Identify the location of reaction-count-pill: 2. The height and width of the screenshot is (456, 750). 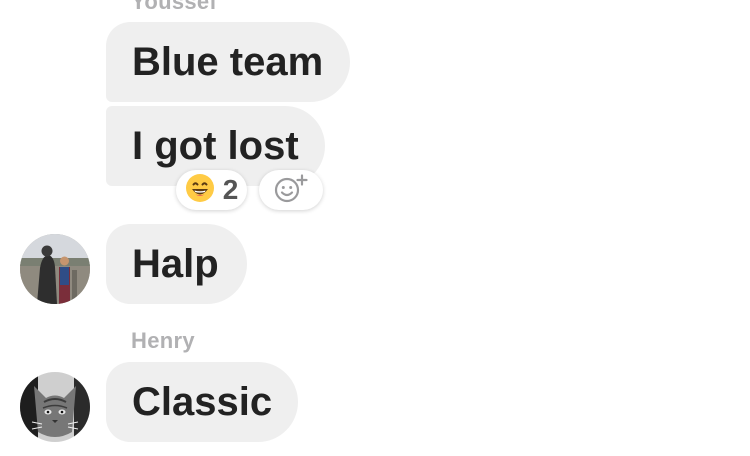
(211, 190).